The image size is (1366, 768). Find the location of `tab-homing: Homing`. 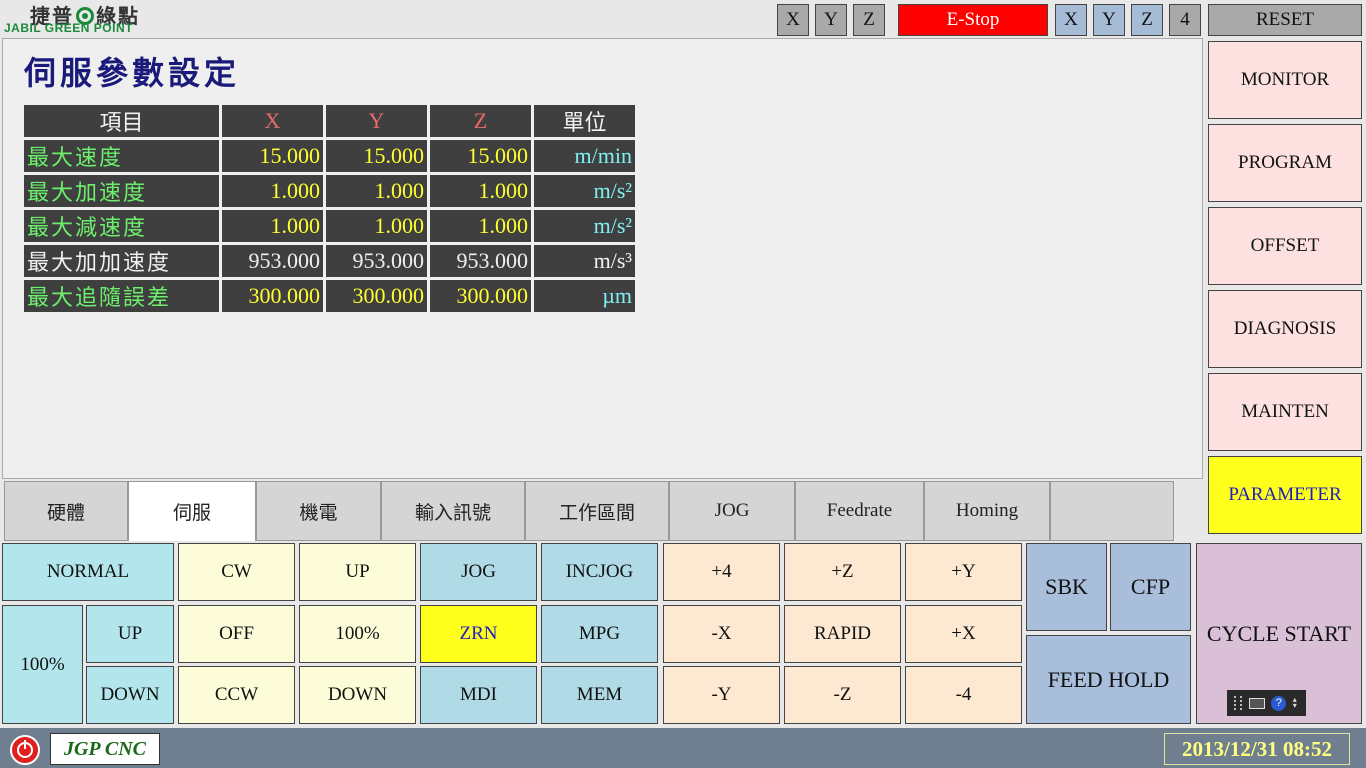

tab-homing: Homing is located at coordinates (987, 511).